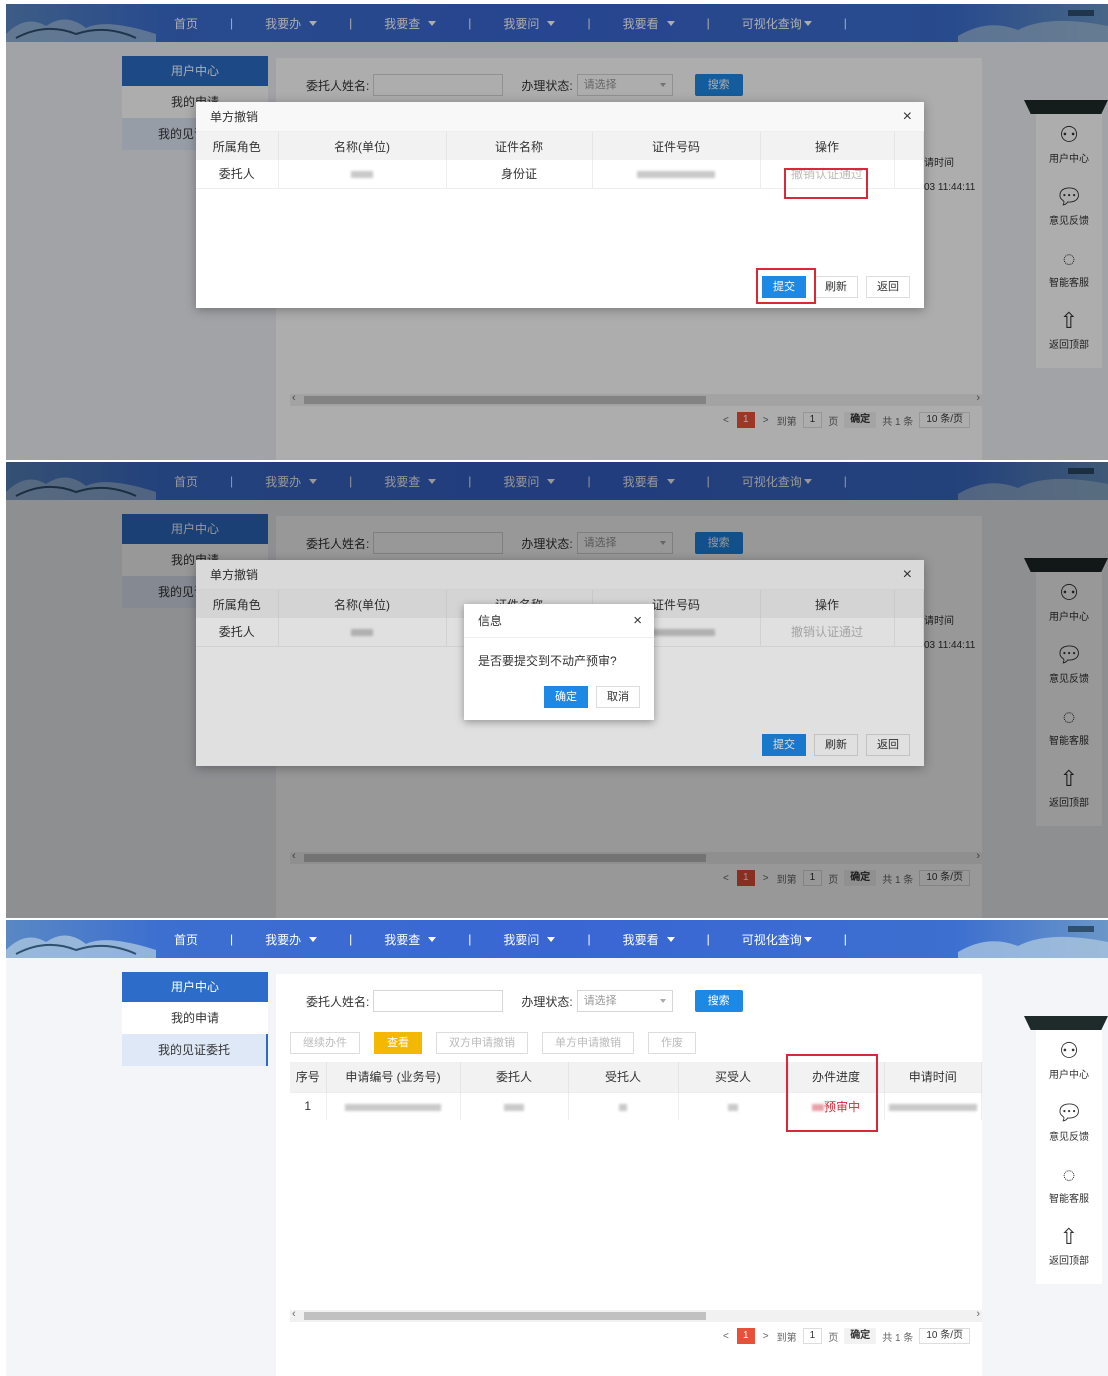 This screenshot has height=1376, width=1108. Describe the element at coordinates (672, 1043) in the screenshot. I see `void-button: 作废` at that location.